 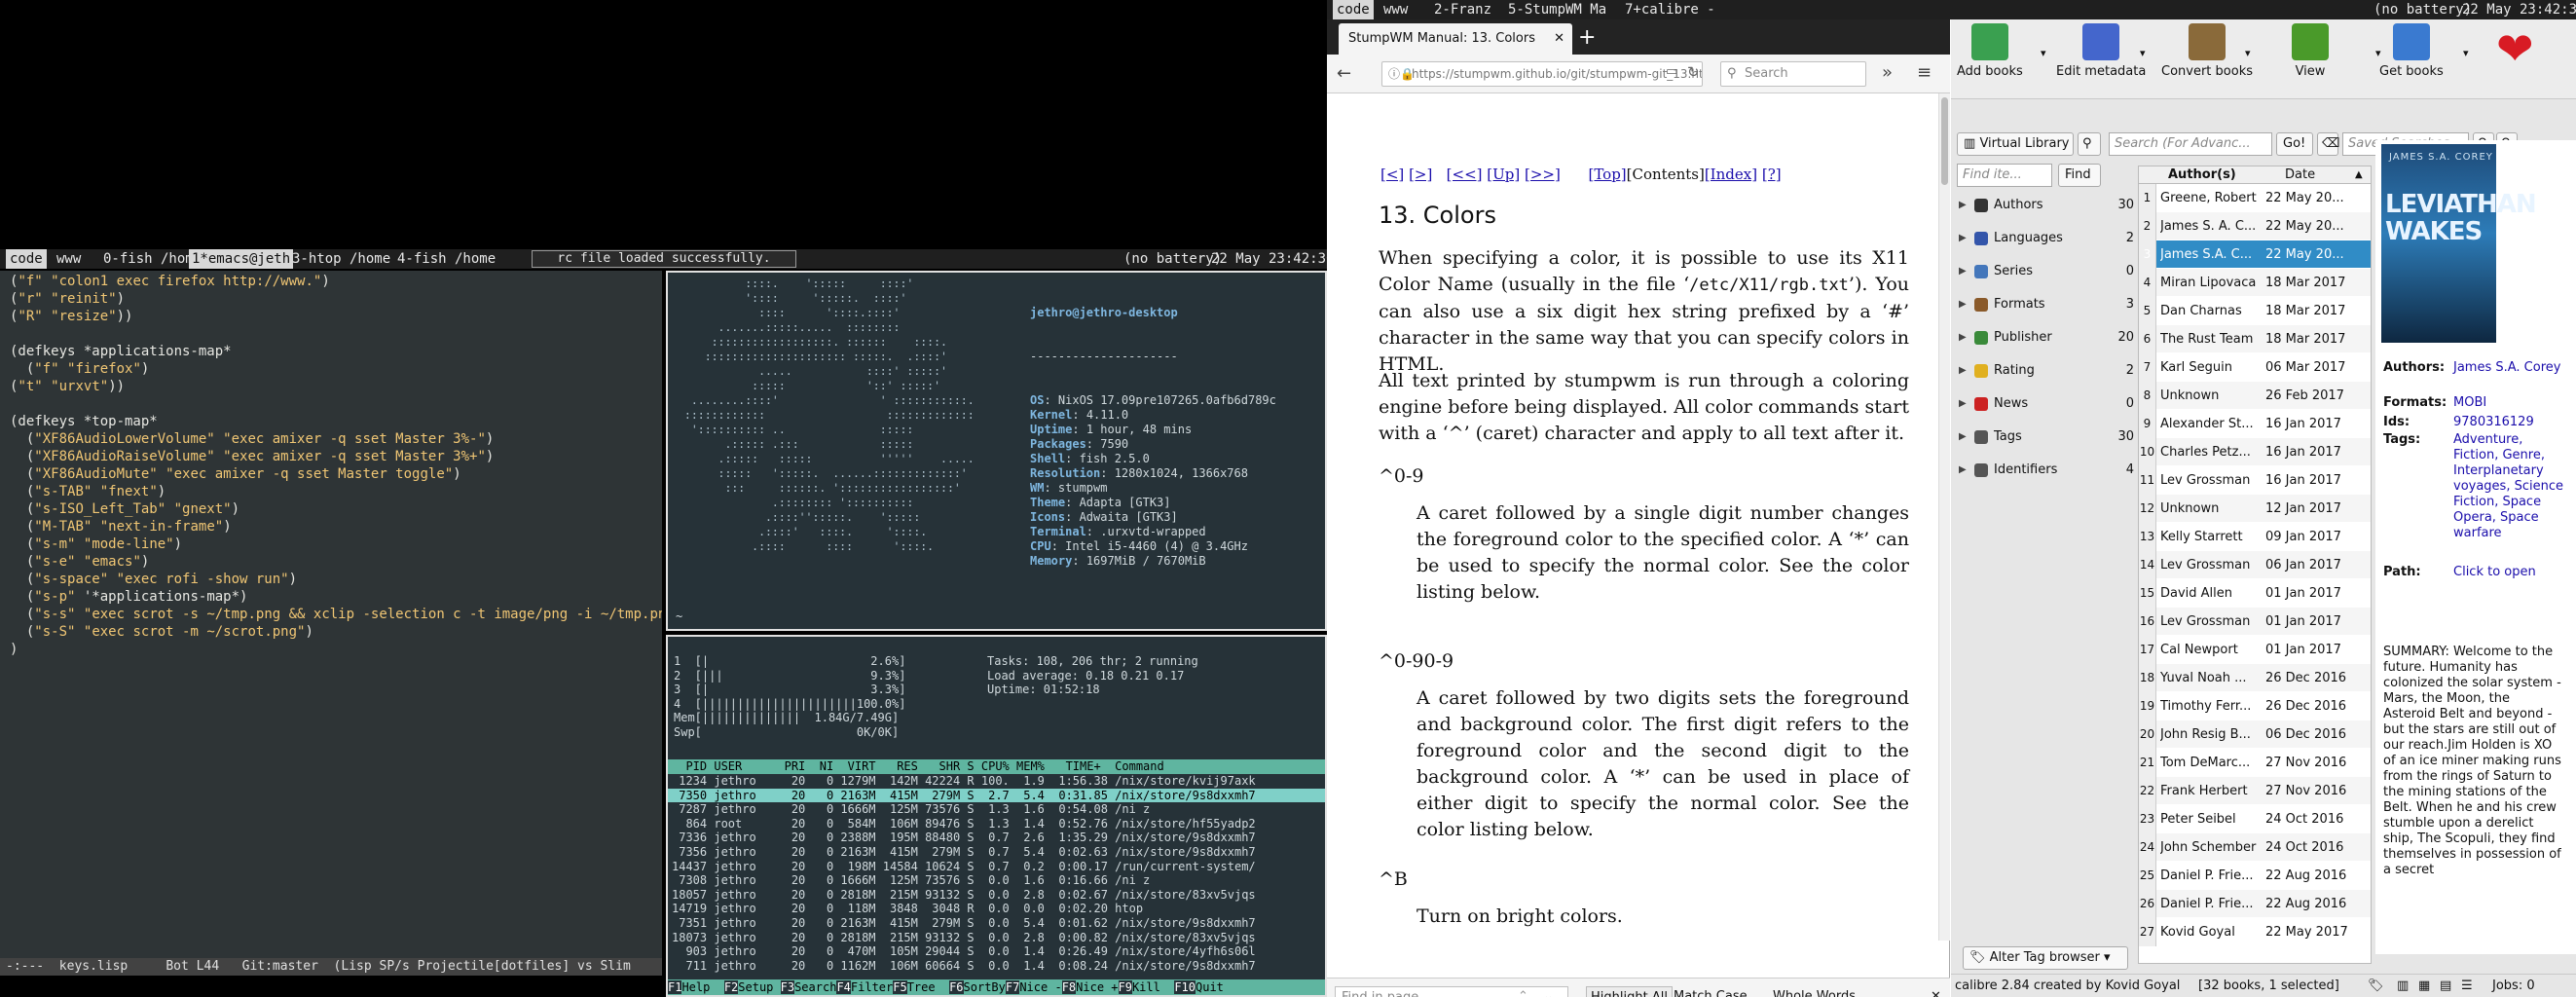 What do you see at coordinates (2255, 734) in the screenshot?
I see `book-row: 20 John Resig B... 06 Dec 2016` at bounding box center [2255, 734].